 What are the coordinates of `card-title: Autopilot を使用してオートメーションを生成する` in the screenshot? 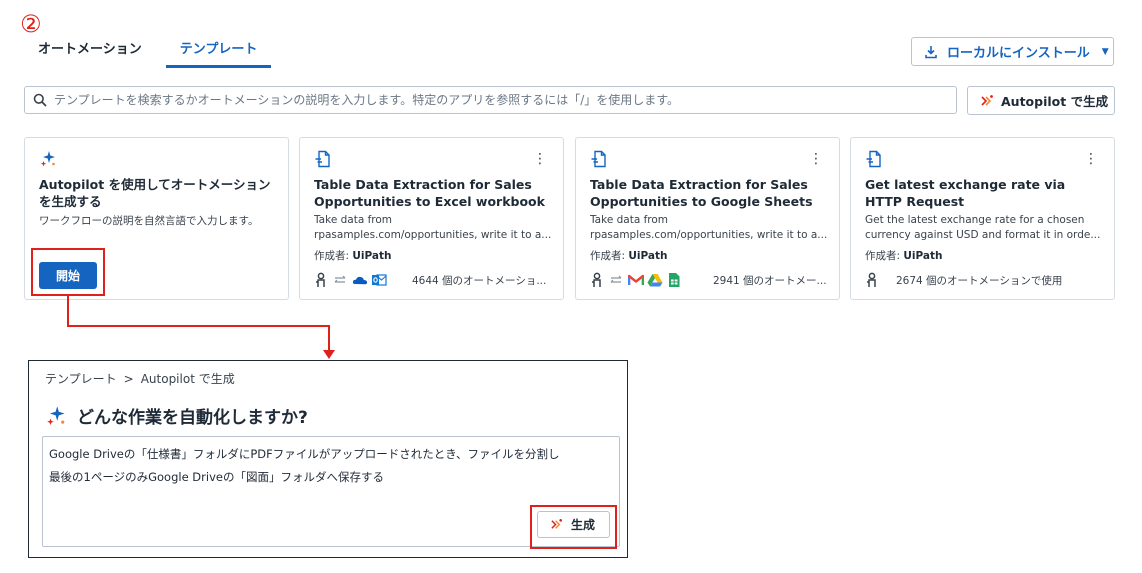 It's located at (155, 193).